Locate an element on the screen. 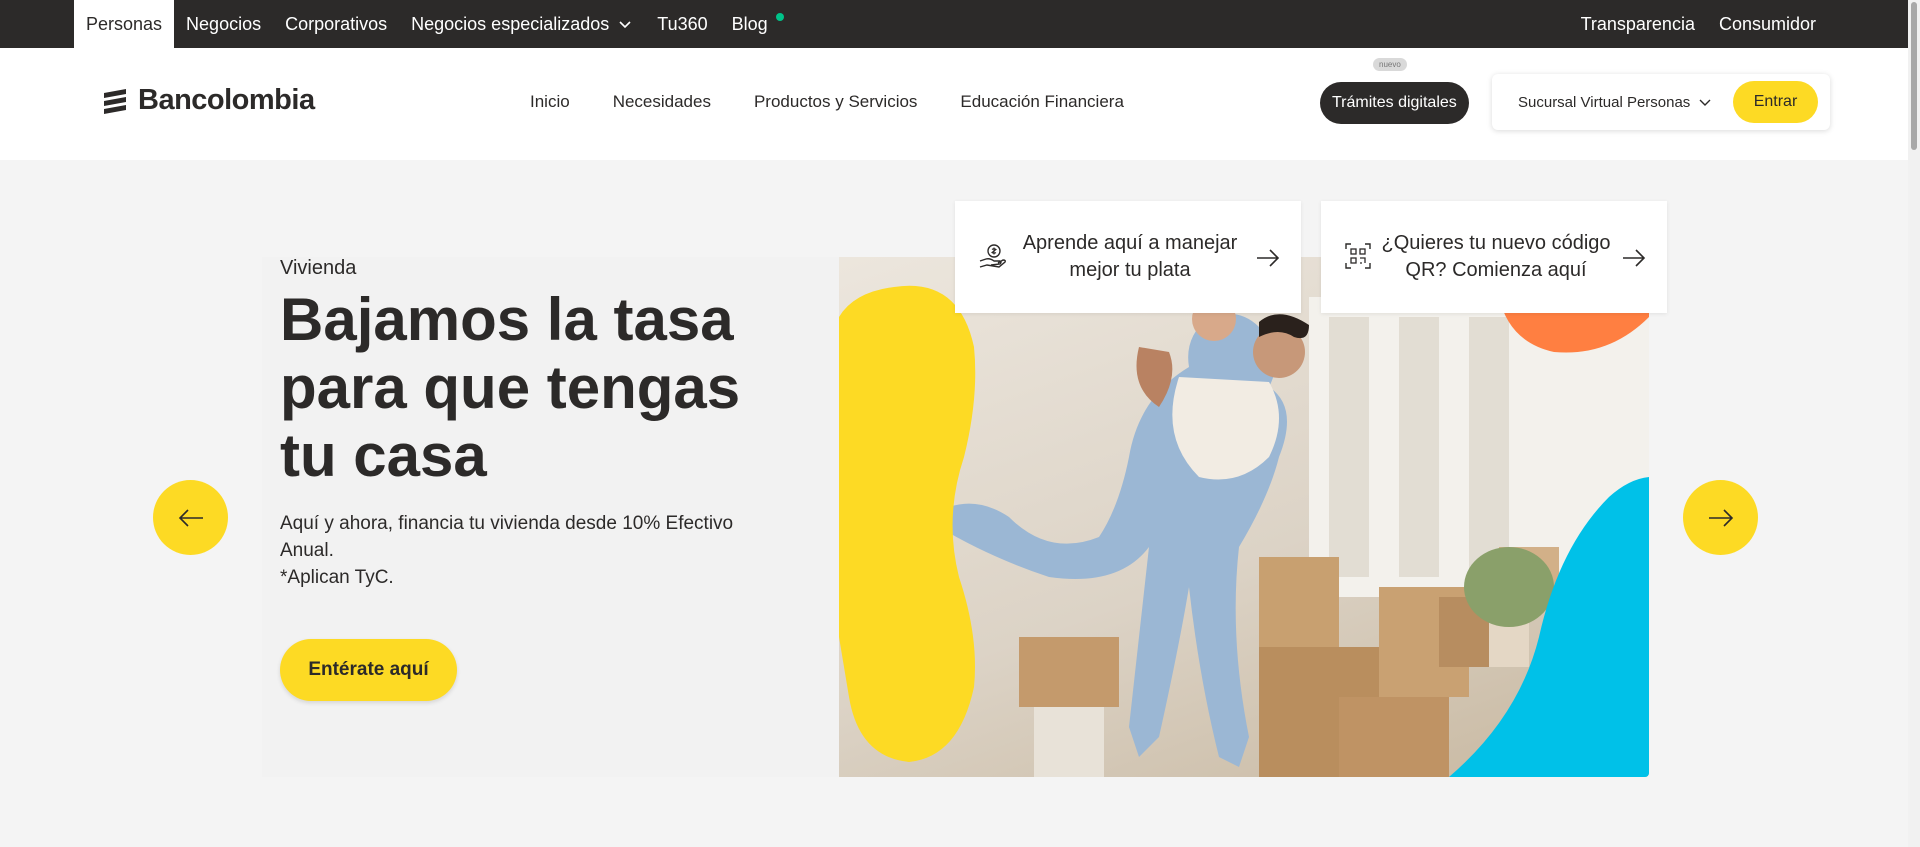 This screenshot has width=1920, height=847. segment-label: Tu360 is located at coordinates (682, 23).